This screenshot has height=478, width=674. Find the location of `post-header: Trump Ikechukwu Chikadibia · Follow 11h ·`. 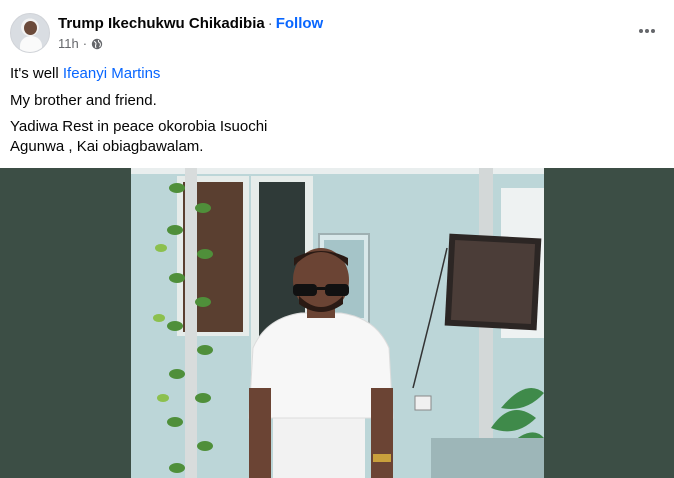

post-header: Trump Ikechukwu Chikadibia · Follow 11h · is located at coordinates (337, 30).